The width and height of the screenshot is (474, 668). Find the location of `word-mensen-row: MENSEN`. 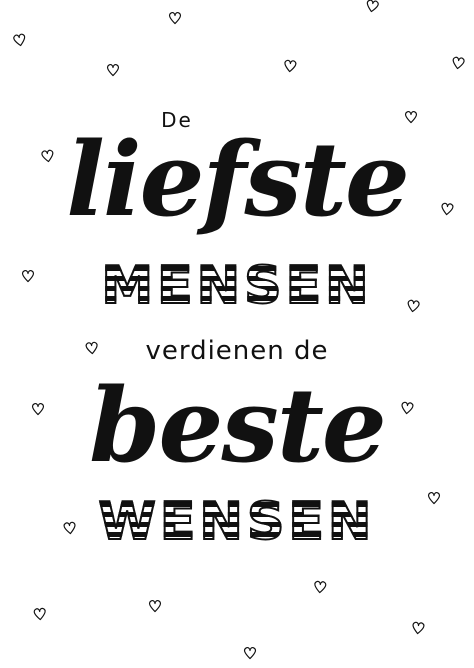

word-mensen-row: MENSEN is located at coordinates (237, 286).